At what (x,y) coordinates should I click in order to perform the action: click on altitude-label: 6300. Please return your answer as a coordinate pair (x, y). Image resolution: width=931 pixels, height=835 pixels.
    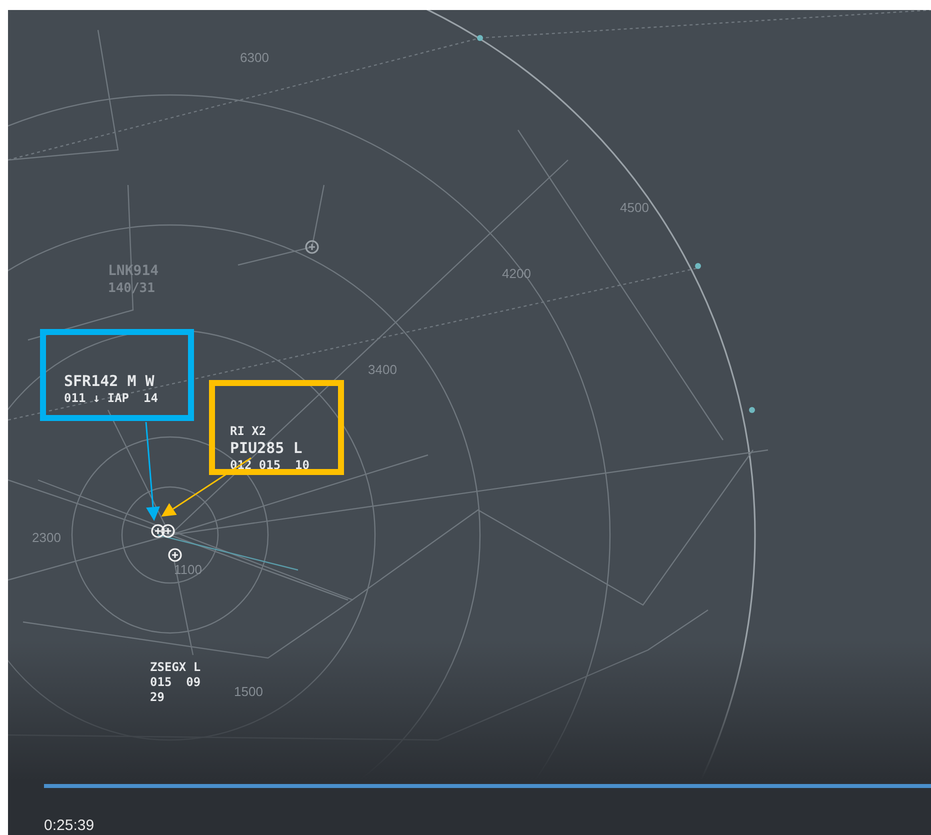
    Looking at the image, I should click on (254, 58).